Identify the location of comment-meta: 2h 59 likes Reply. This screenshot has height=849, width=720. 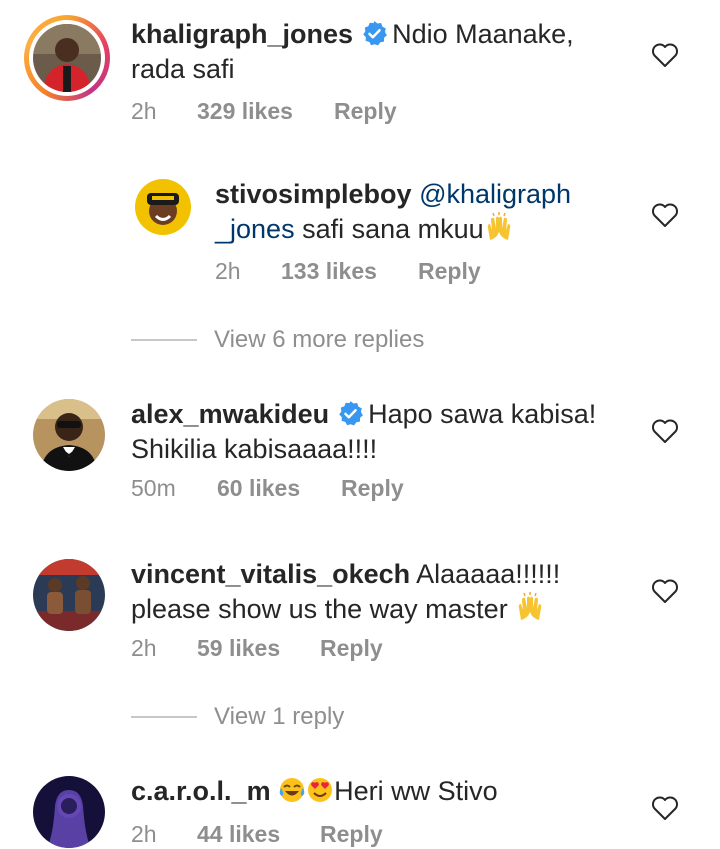
(257, 648).